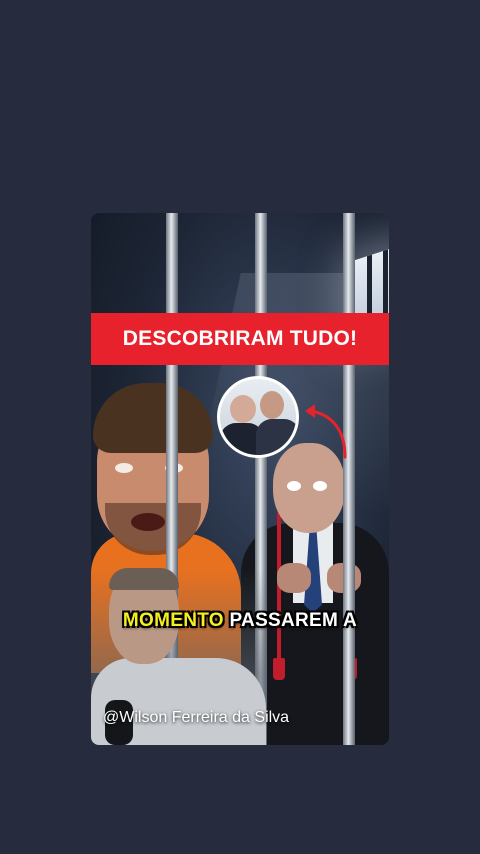 The width and height of the screenshot is (480, 854). Describe the element at coordinates (196, 717) in the screenshot. I see `channel-watermark: @Wilson Ferreira da Silva` at that location.